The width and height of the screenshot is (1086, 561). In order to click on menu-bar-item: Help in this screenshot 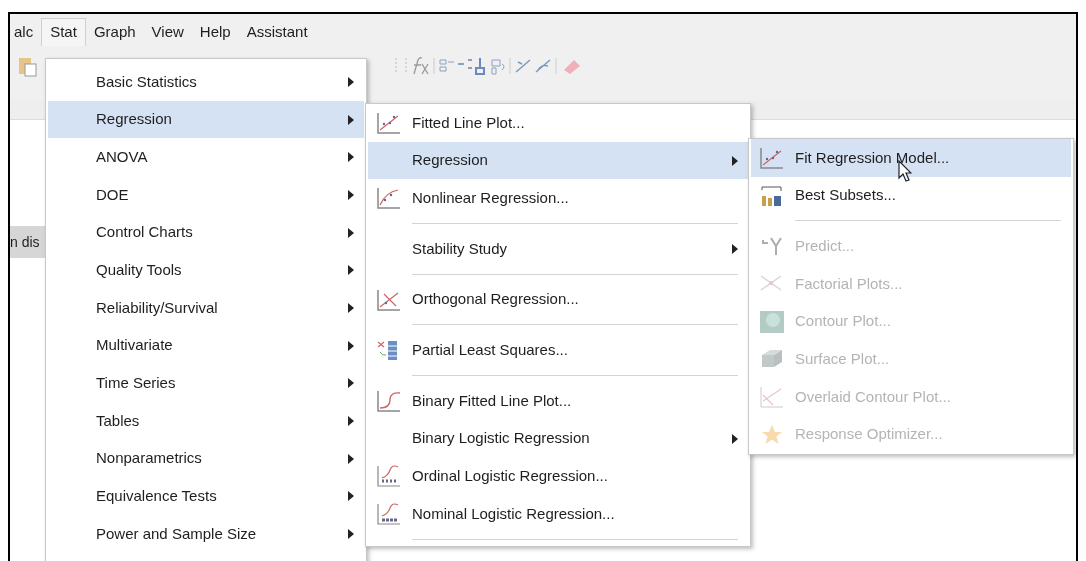, I will do `click(215, 32)`.